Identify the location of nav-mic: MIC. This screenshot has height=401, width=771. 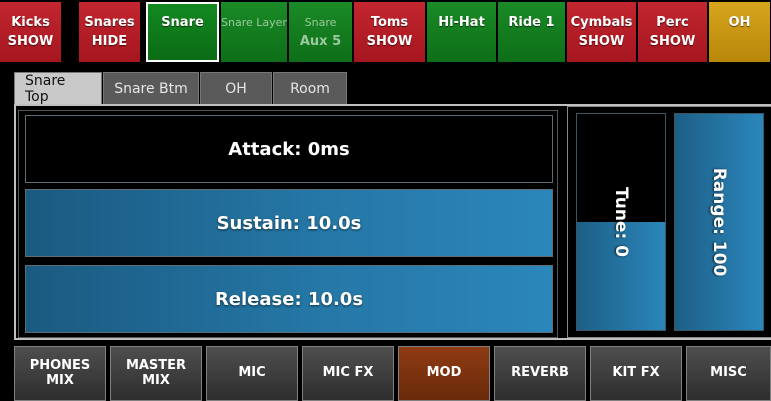
(252, 373).